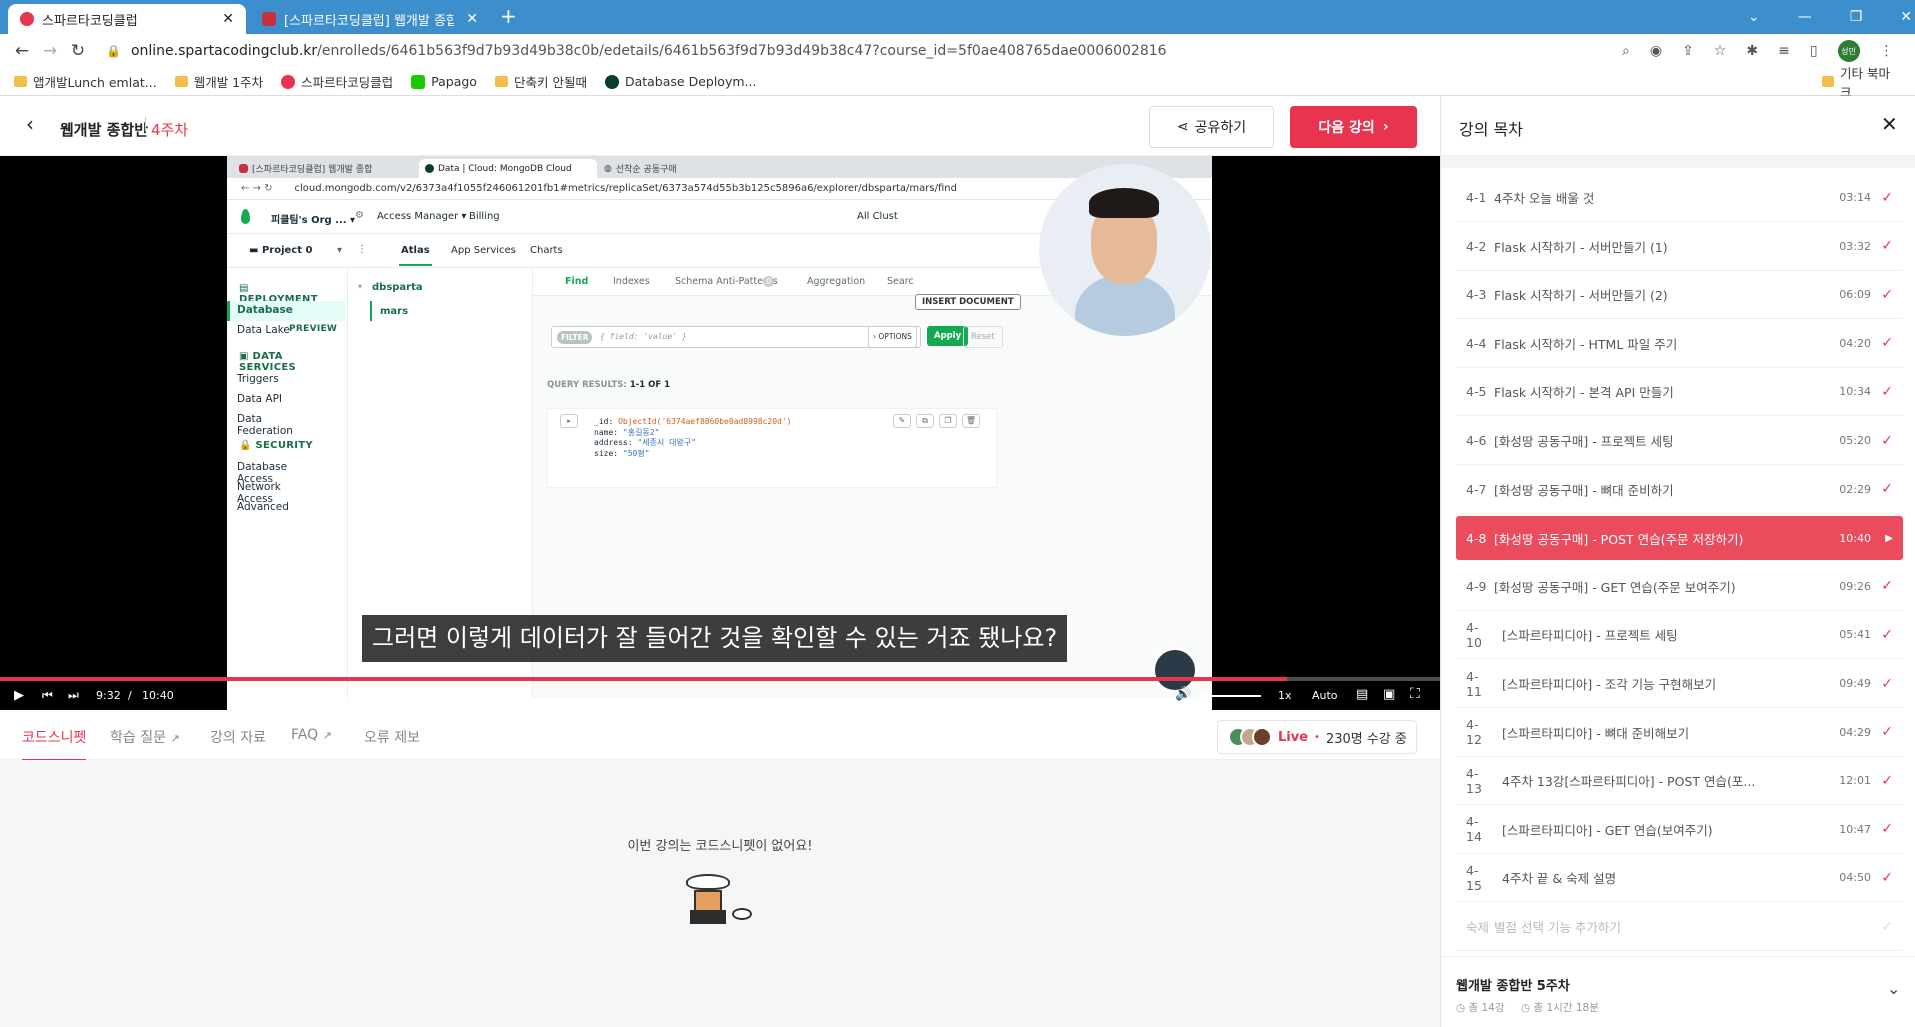  Describe the element at coordinates (1814, 51) in the screenshot. I see `sidepanel-icon: ▯` at that location.